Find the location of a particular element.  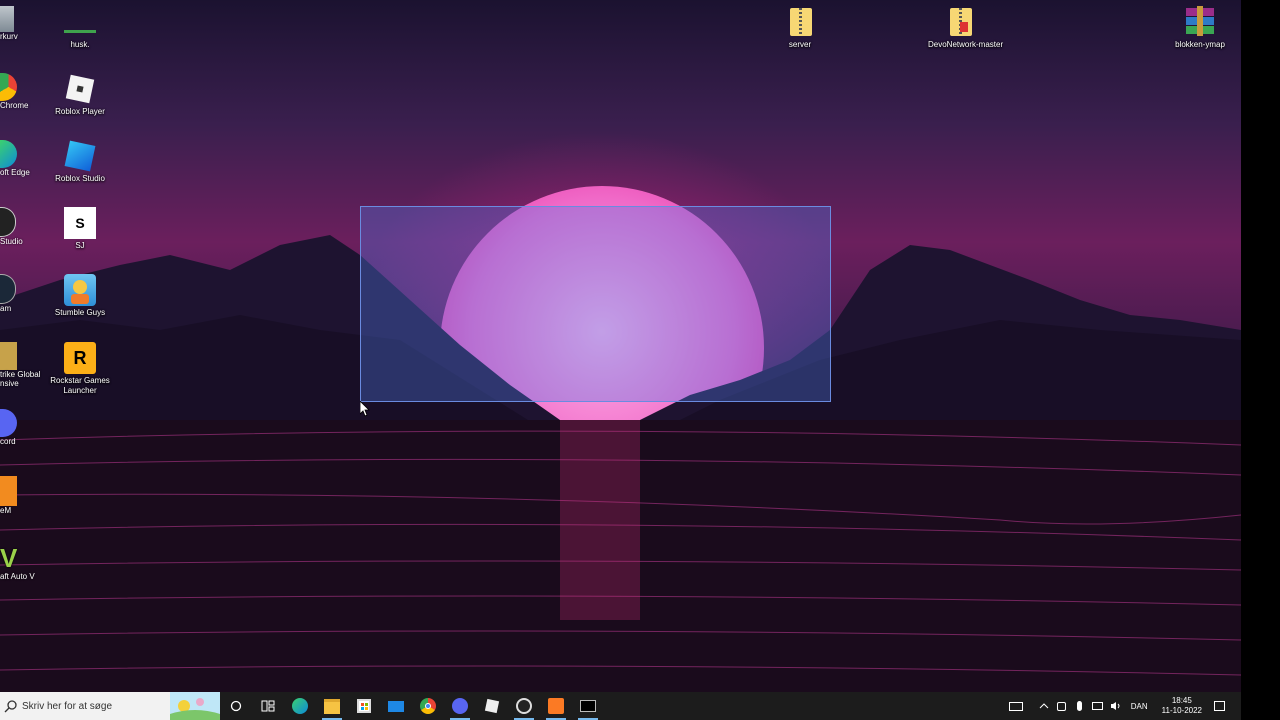

mouse-cursor-icon is located at coordinates (365, 409).